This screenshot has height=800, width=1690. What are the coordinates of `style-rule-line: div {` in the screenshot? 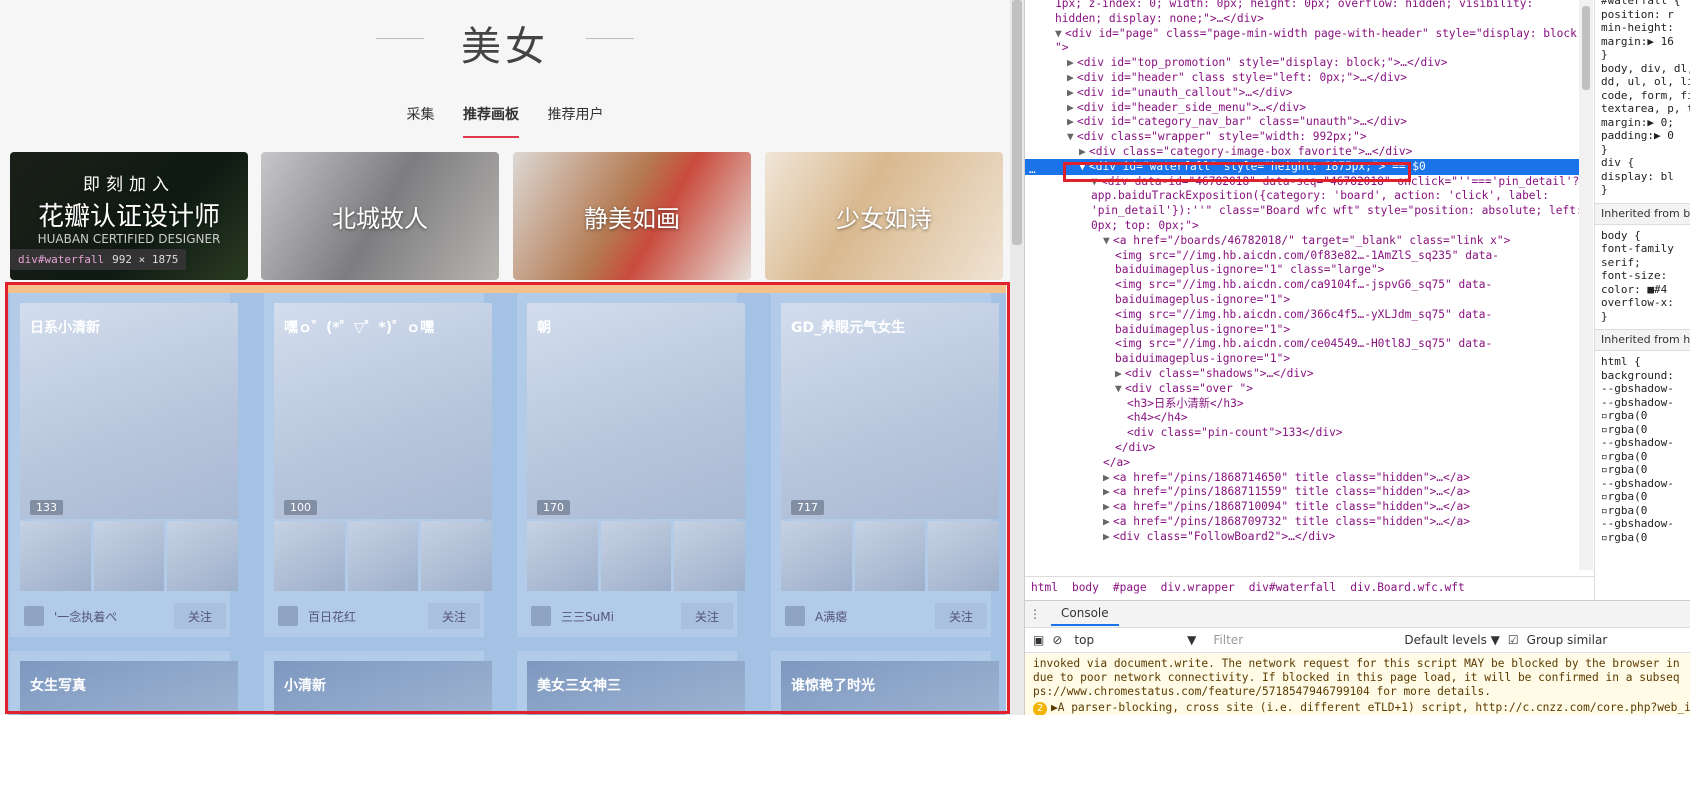 It's located at (1617, 163).